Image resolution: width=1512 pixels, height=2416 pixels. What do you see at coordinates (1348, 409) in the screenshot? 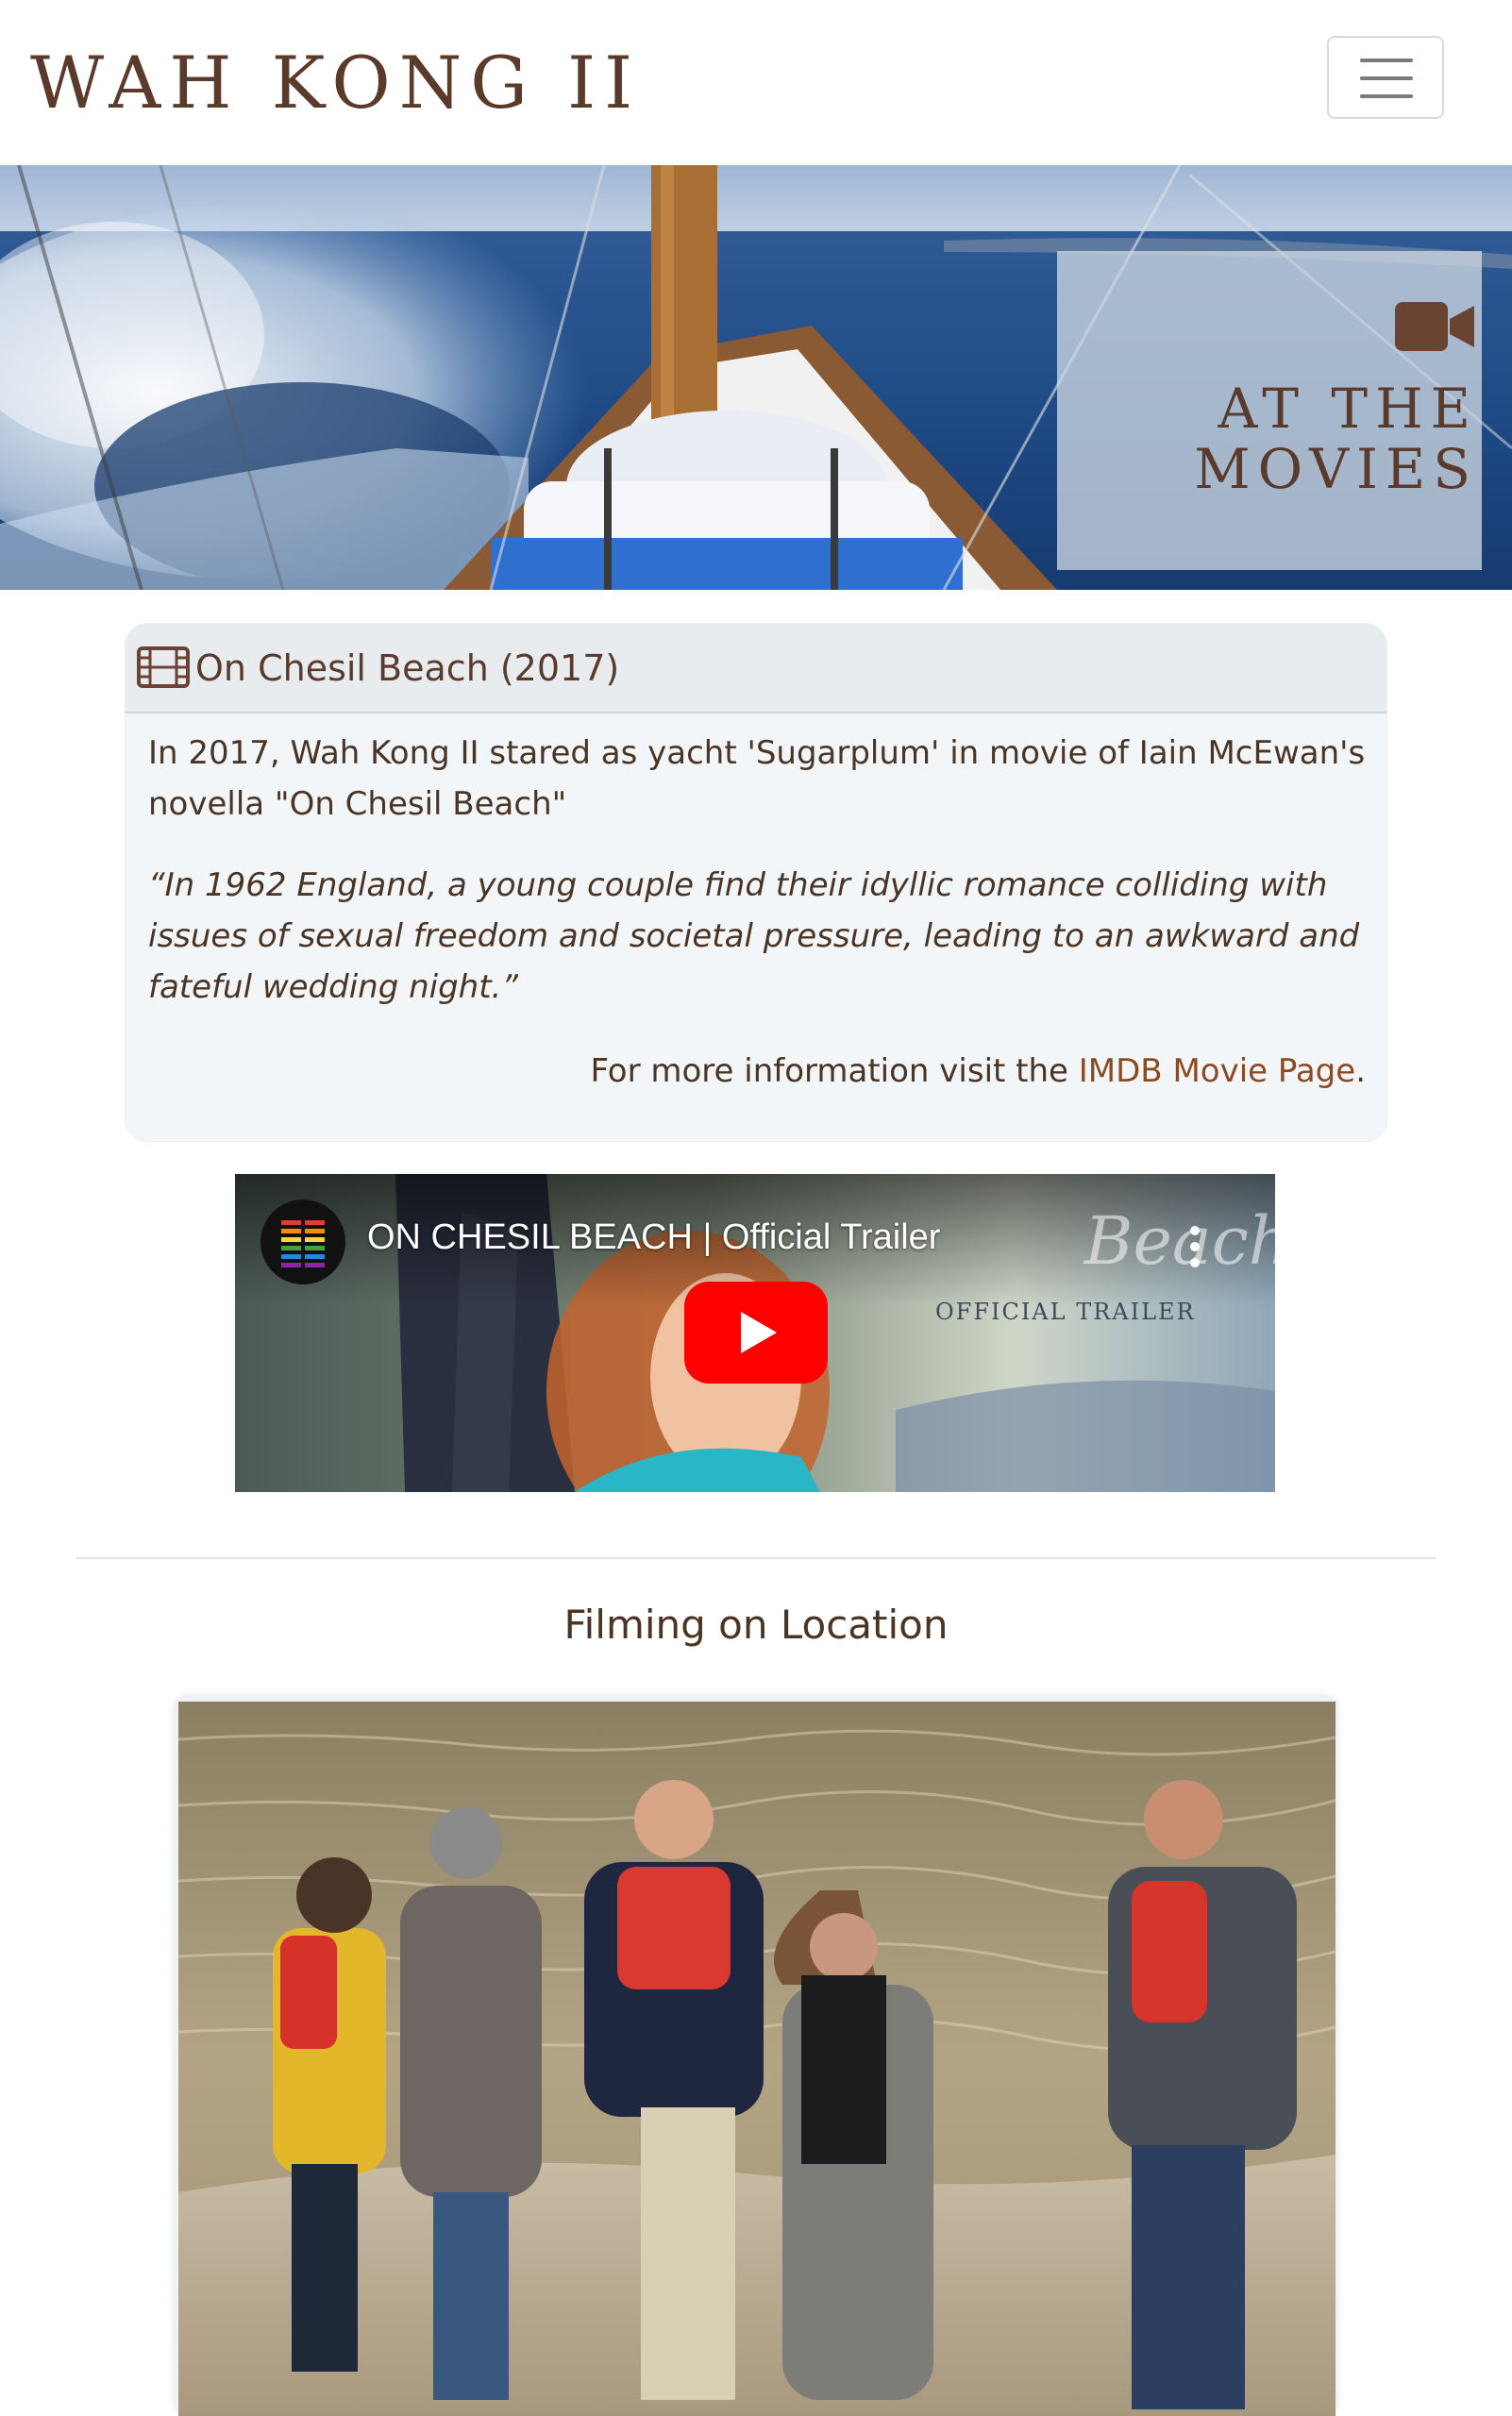
I see `hero-title-line1: AT THE` at bounding box center [1348, 409].